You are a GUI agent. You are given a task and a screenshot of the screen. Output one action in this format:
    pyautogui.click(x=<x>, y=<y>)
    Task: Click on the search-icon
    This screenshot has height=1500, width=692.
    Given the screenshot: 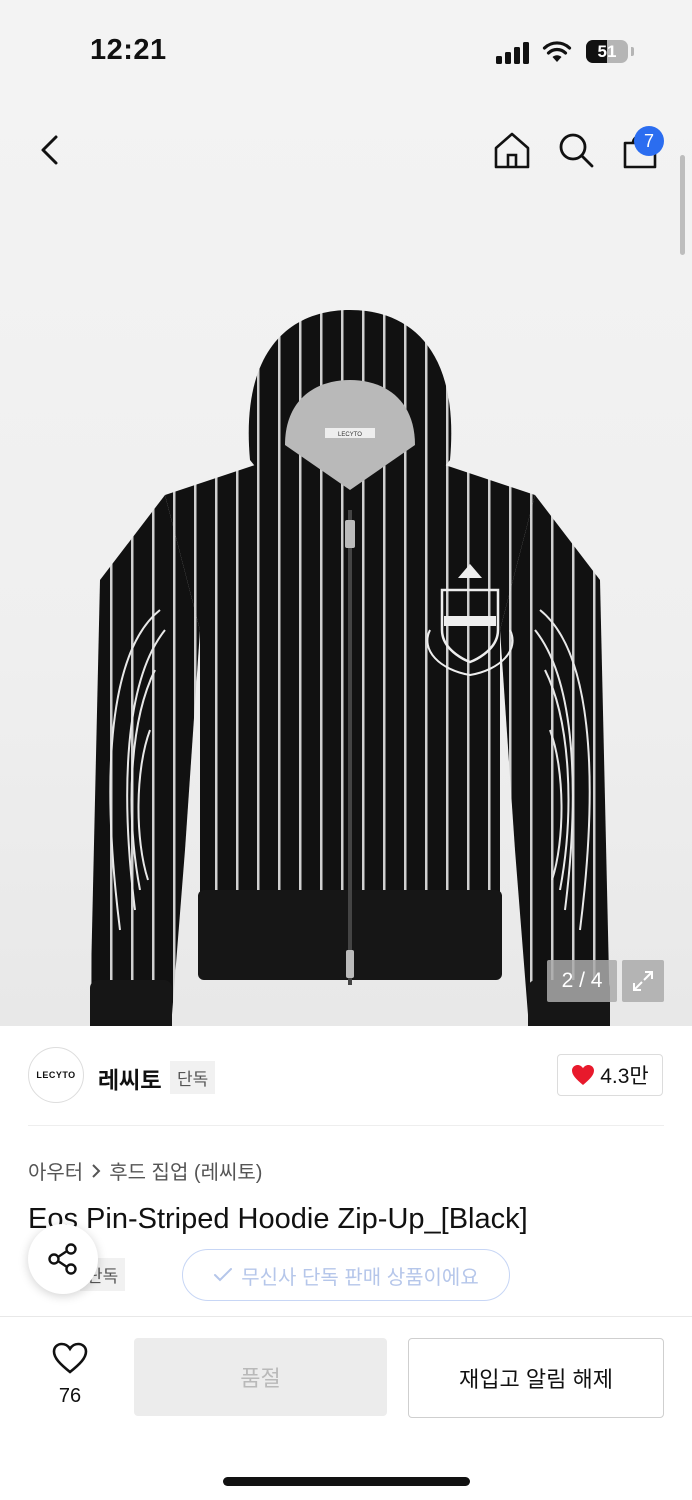 What is the action you would take?
    pyautogui.click(x=576, y=150)
    